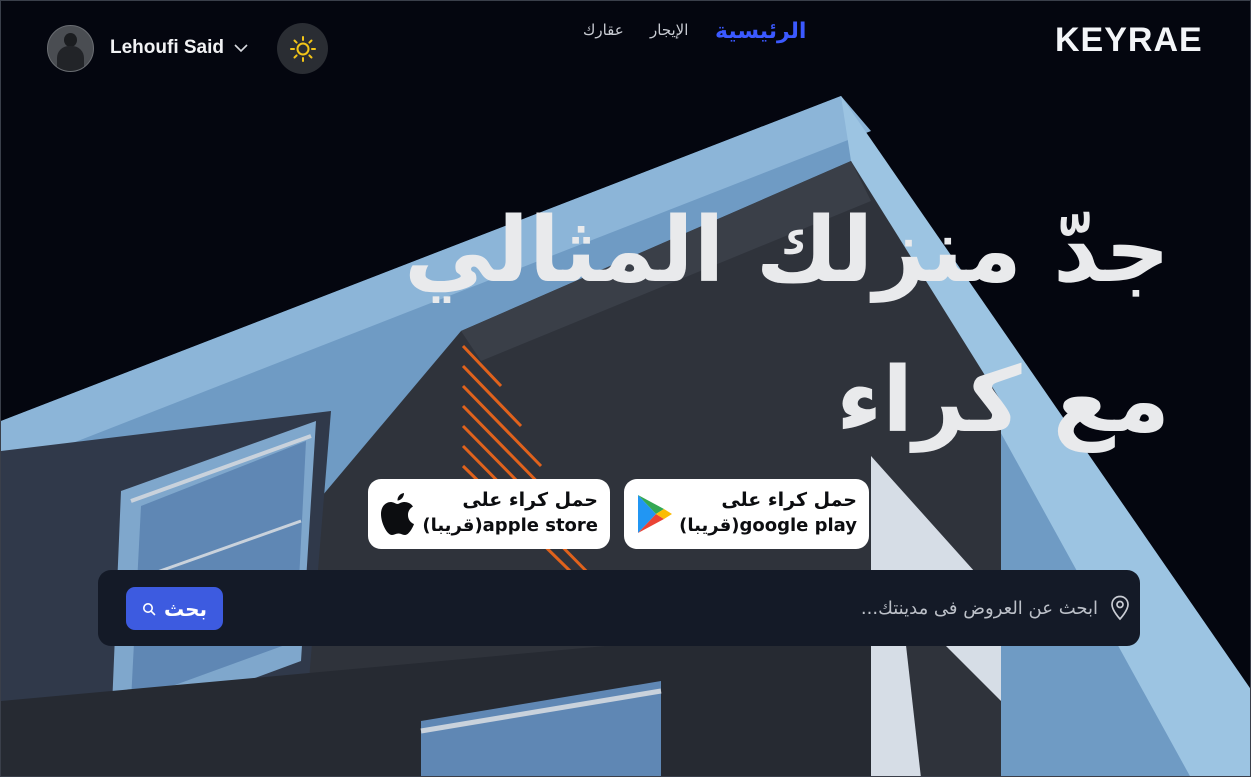  I want to click on hero-title-line2: مع كراء, so click(1003, 400).